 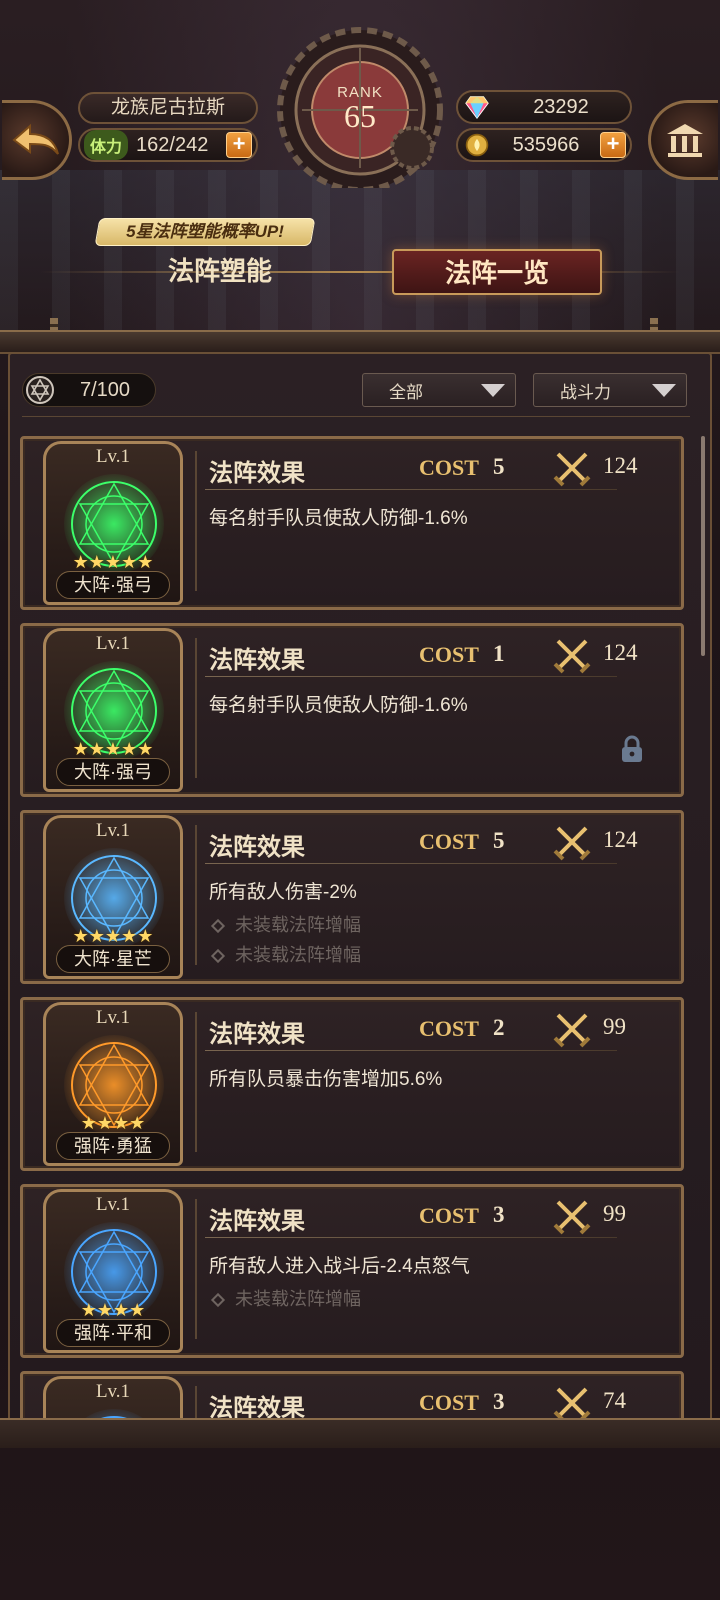 What do you see at coordinates (113, 1146) in the screenshot?
I see `formation-name: 强阵·勇猛` at bounding box center [113, 1146].